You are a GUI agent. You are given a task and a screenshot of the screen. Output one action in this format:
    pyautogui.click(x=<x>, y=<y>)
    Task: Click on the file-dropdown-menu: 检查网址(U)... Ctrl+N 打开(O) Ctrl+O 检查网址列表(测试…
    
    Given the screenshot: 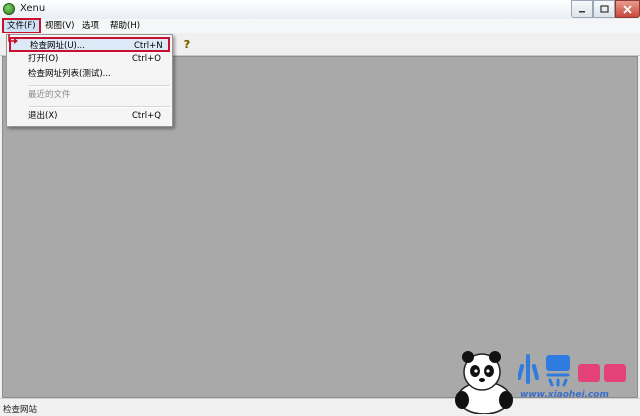 What is the action you would take?
    pyautogui.click(x=89, y=80)
    